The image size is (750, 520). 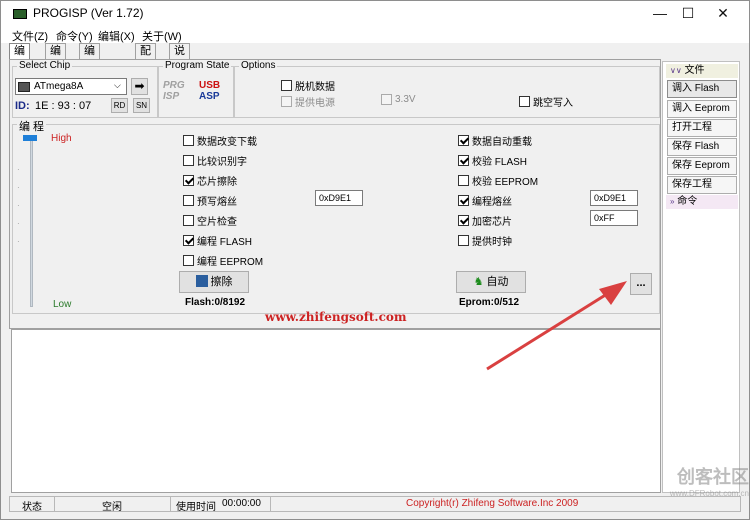 I want to click on voltage-checkbox: 3.3V, so click(x=398, y=99).